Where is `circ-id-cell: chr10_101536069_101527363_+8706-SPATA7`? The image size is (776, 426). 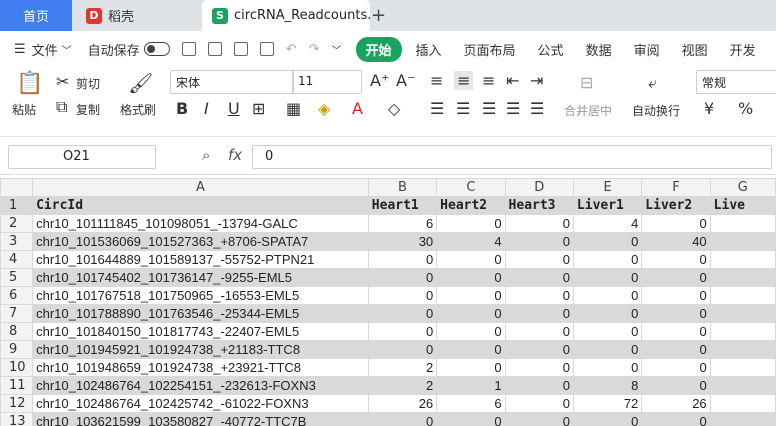 circ-id-cell: chr10_101536069_101527363_+8706-SPATA7 is located at coordinates (200, 241).